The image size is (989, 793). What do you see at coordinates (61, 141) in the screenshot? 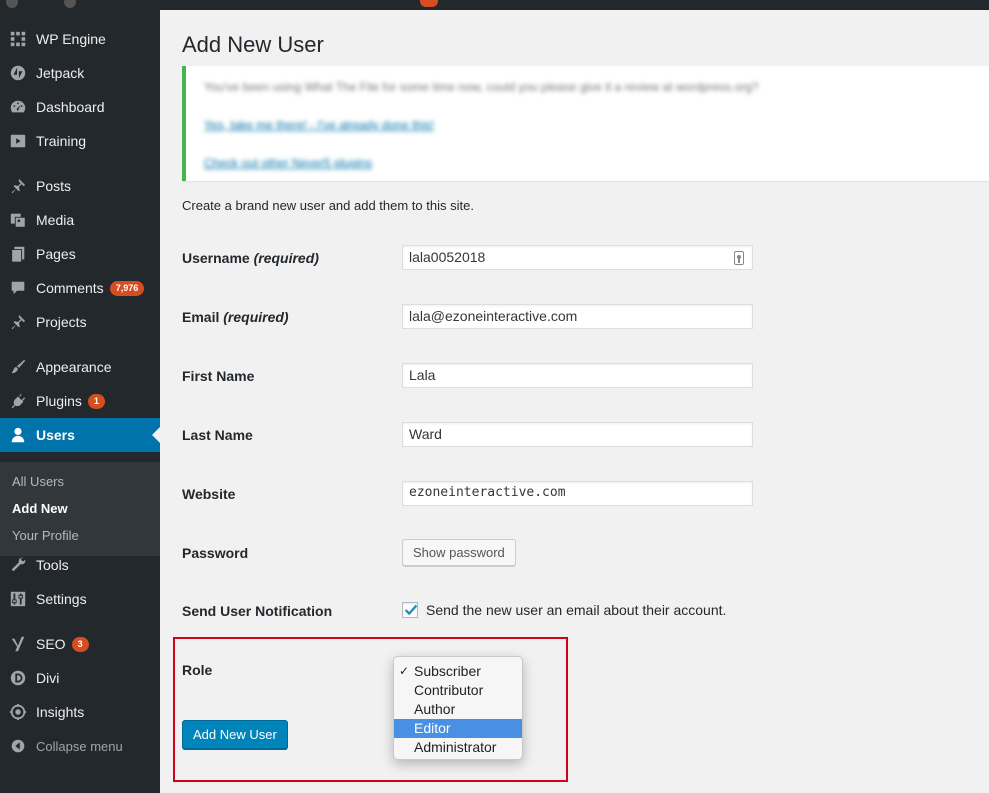
I see `sidebar-item-label: Training` at bounding box center [61, 141].